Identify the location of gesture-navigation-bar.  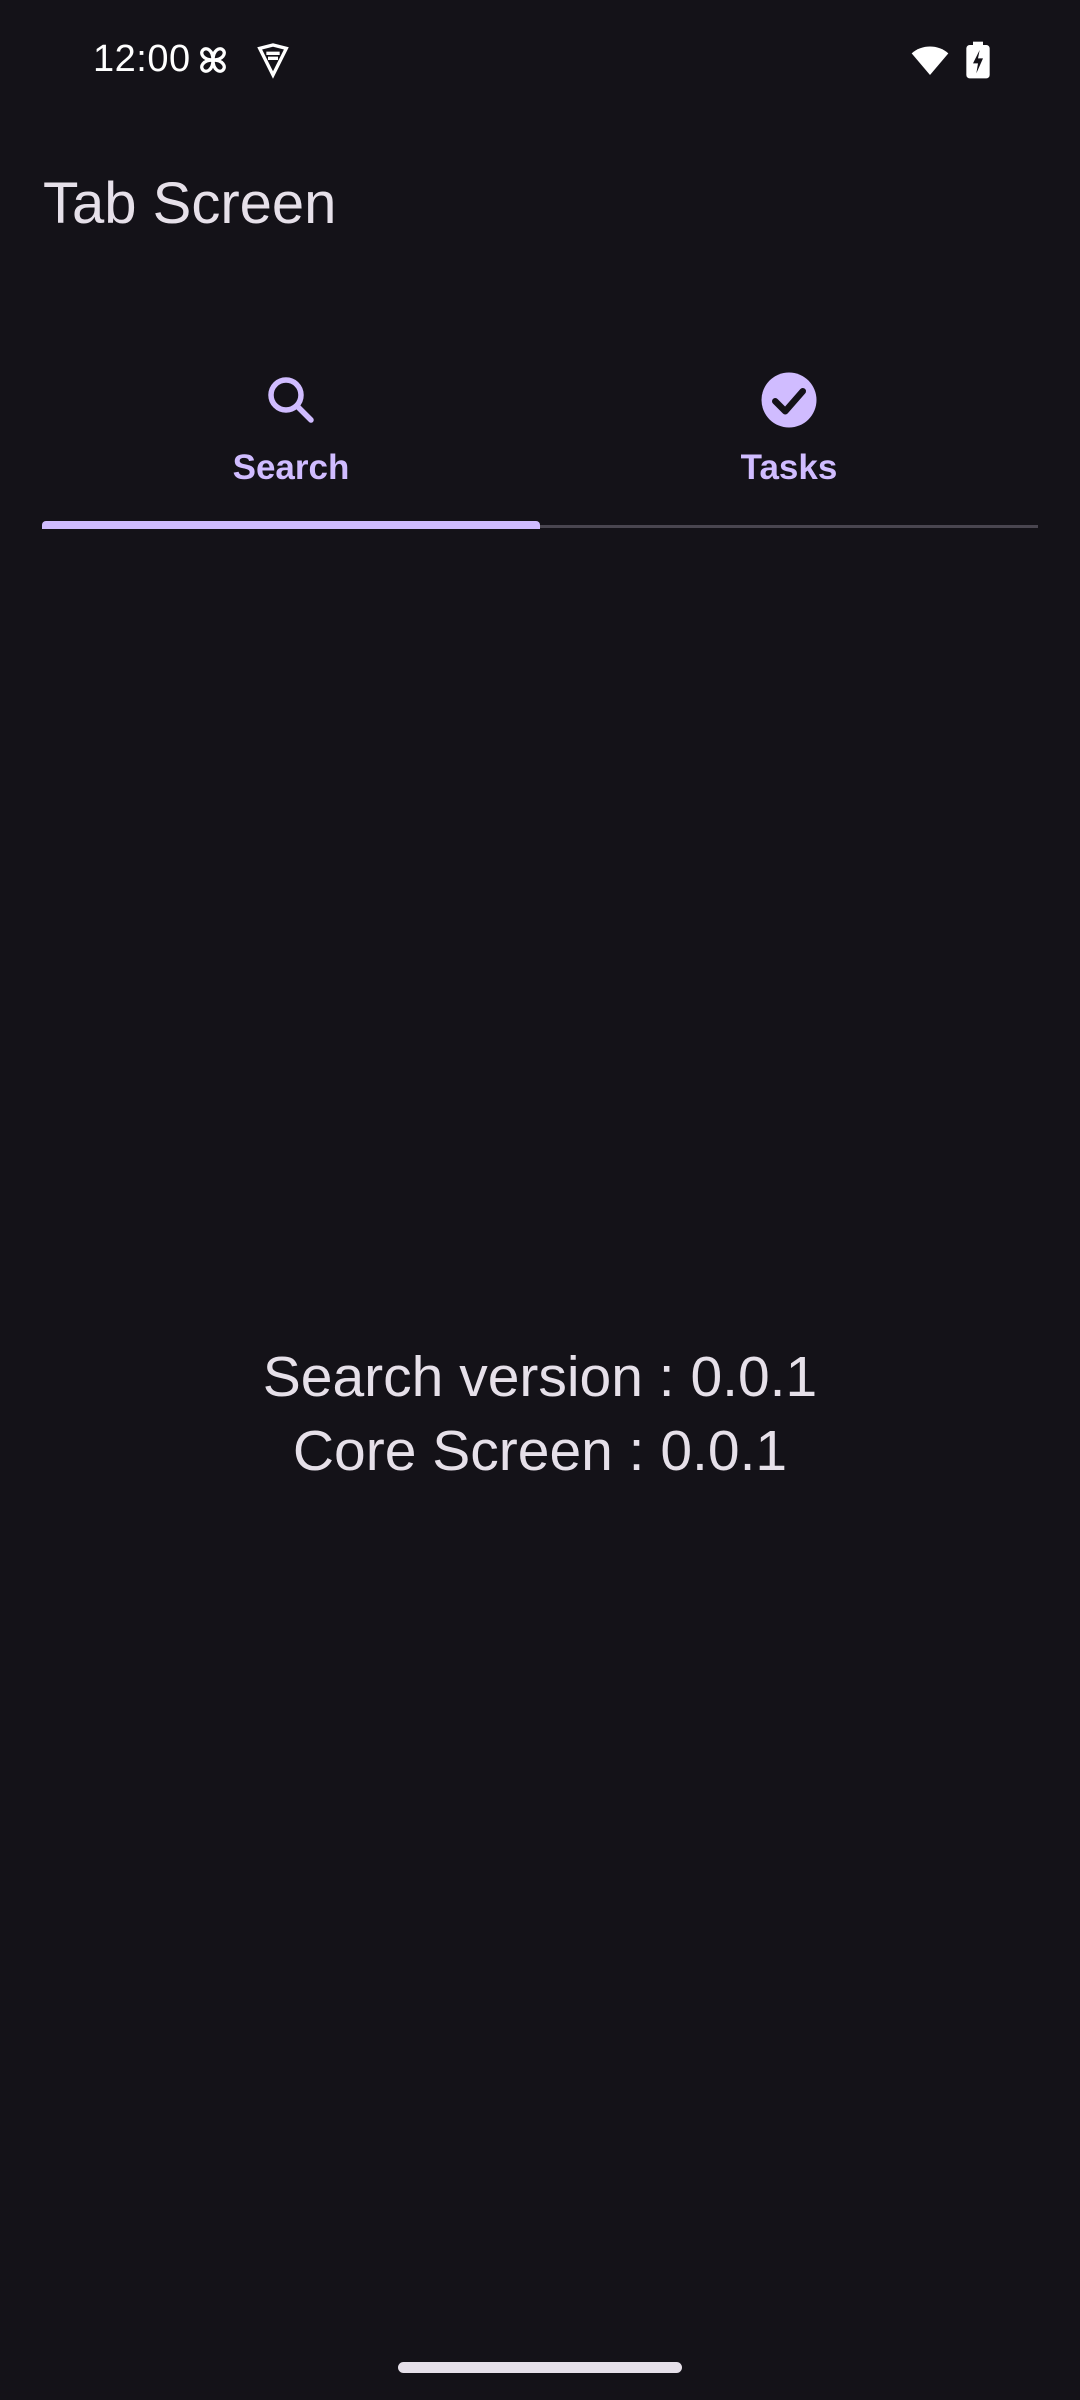
(540, 2367).